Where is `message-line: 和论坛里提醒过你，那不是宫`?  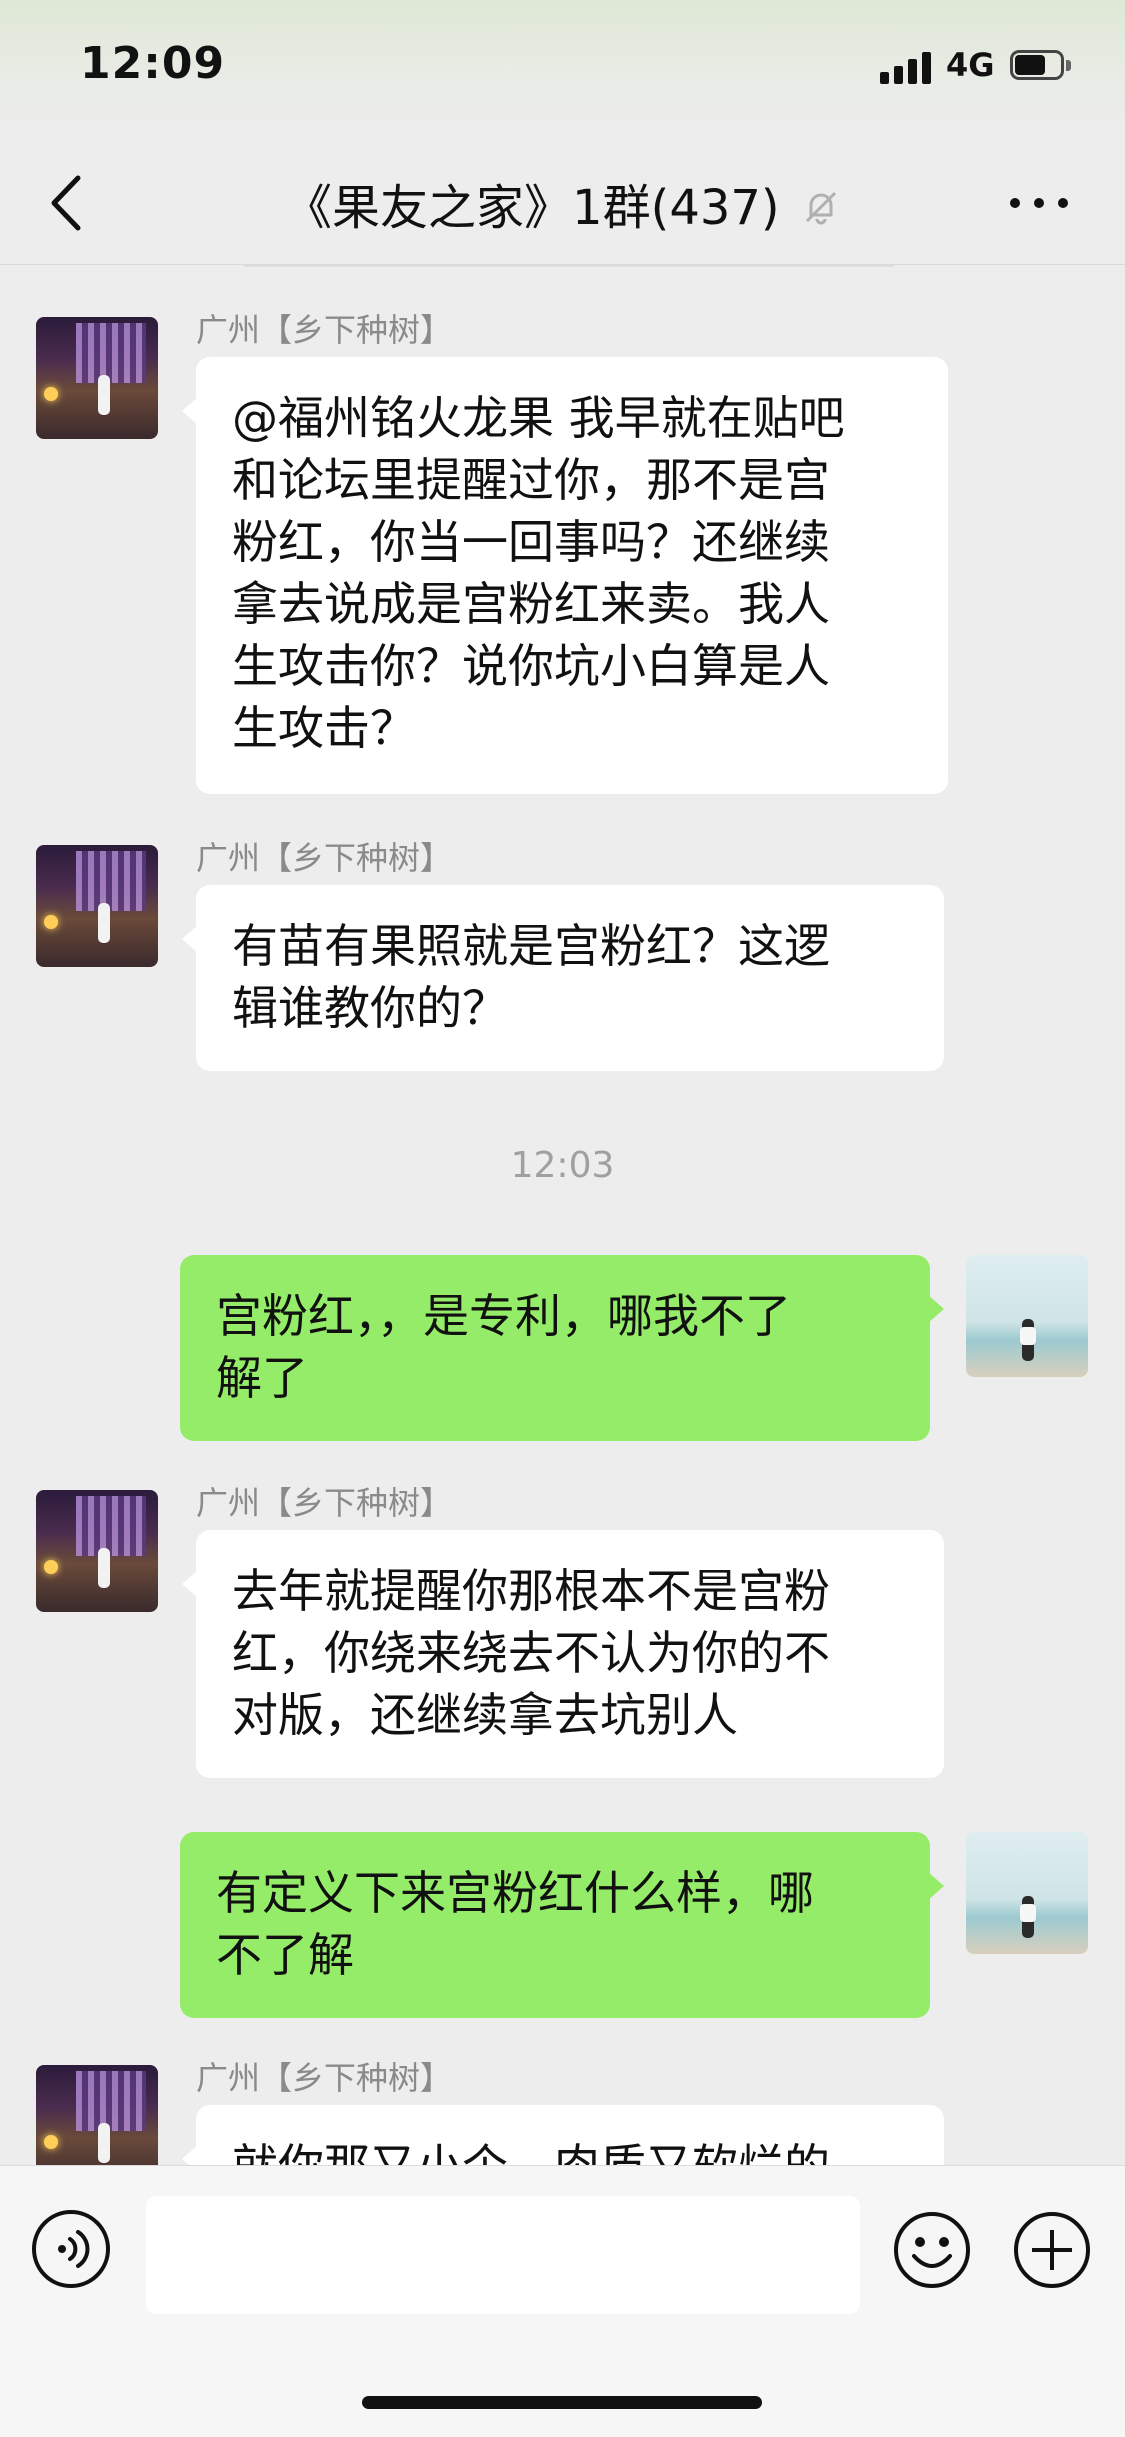
message-line: 和论坛里提醒过你，那不是宫 is located at coordinates (531, 480).